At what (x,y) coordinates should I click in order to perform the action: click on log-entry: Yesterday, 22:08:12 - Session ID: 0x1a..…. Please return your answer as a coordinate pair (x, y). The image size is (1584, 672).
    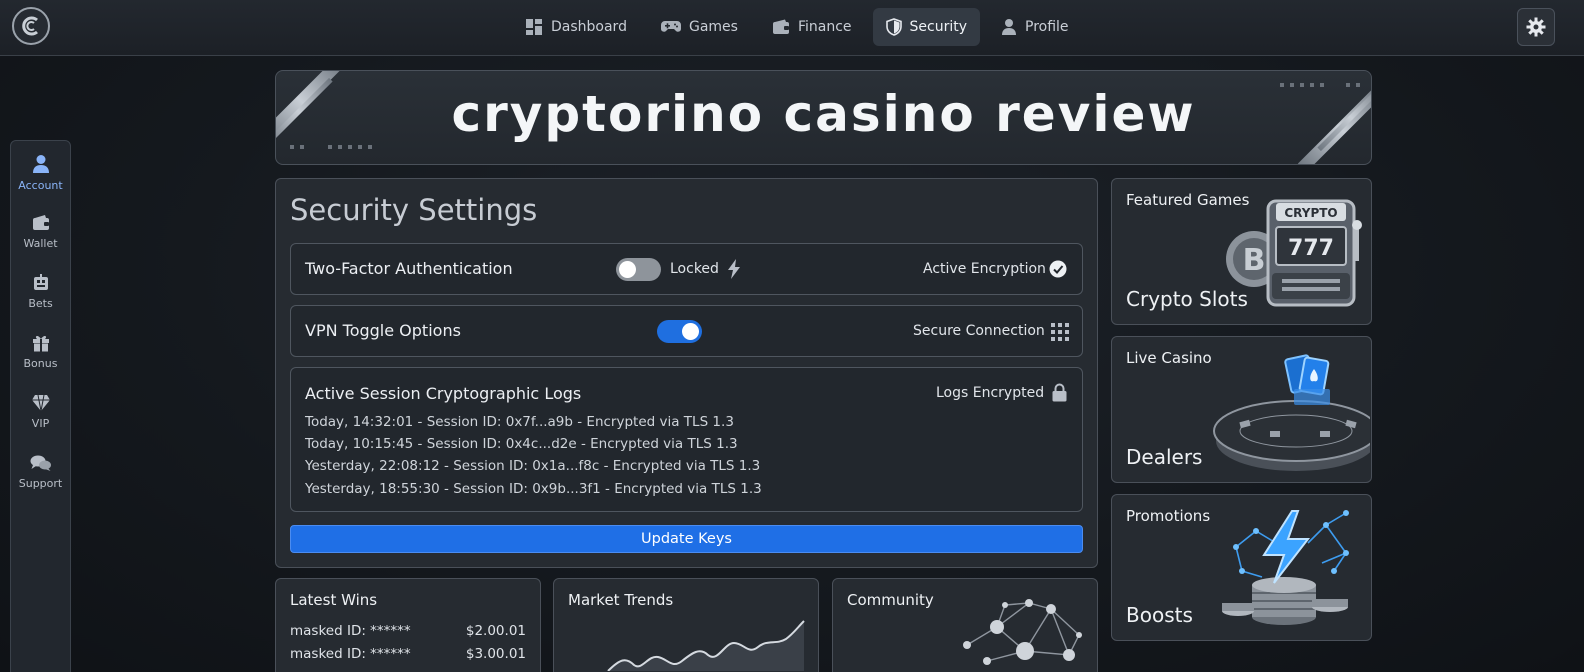
    Looking at the image, I should click on (533, 466).